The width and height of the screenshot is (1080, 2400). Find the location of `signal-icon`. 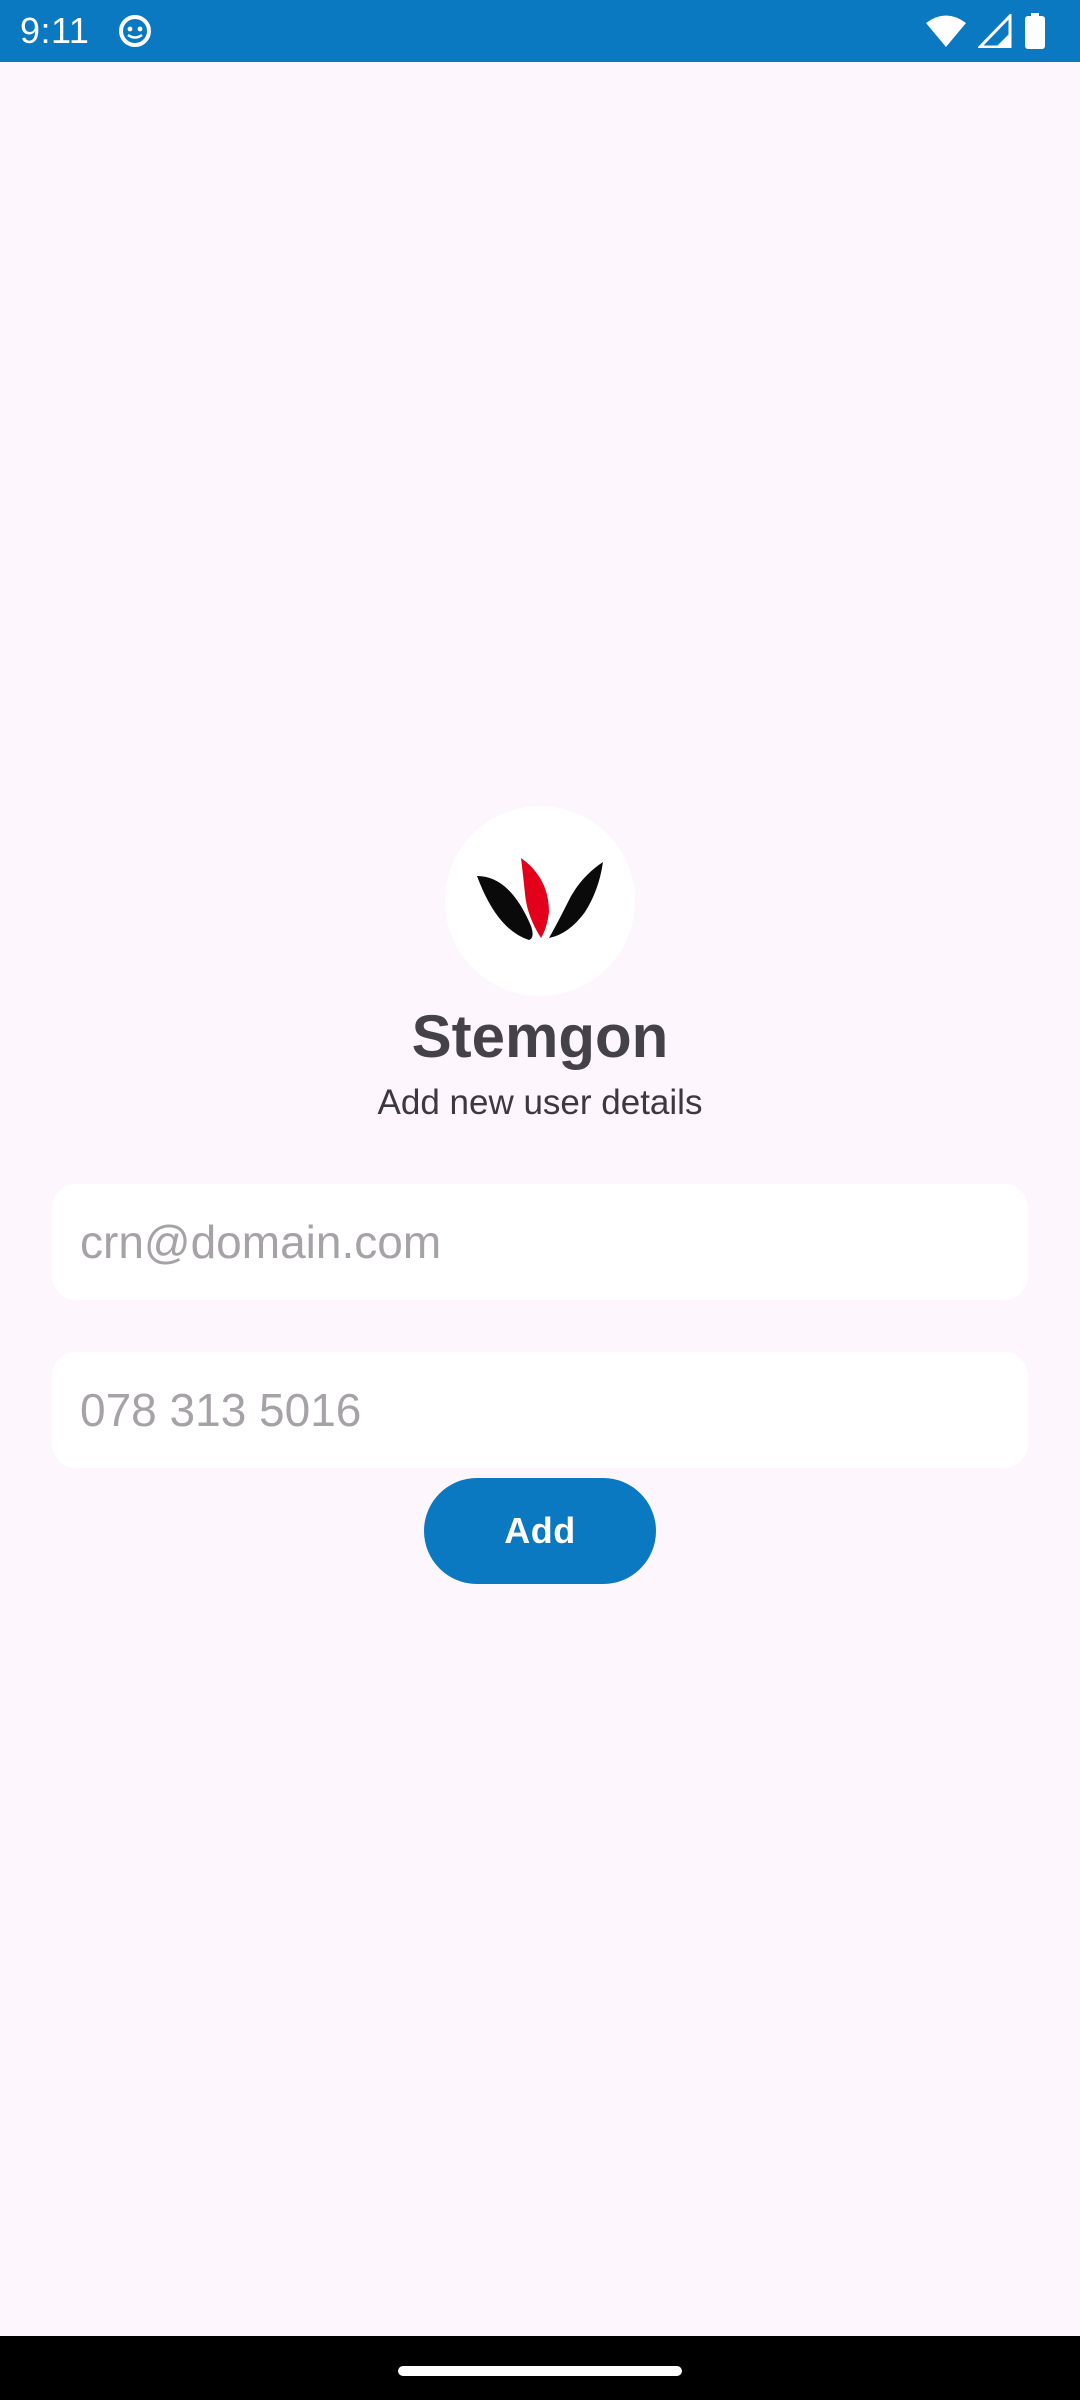

signal-icon is located at coordinates (995, 31).